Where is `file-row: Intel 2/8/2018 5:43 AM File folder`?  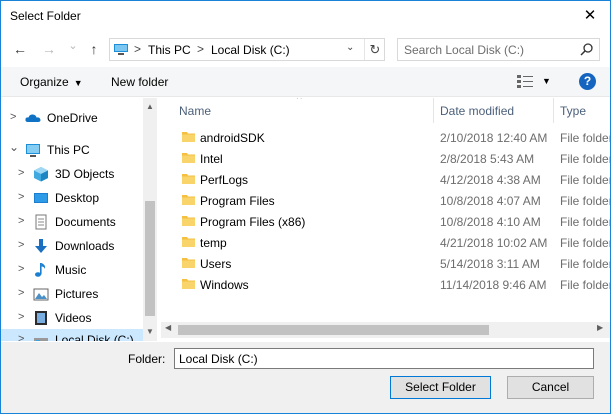 file-row: Intel 2/8/2018 5:43 AM File folder is located at coordinates (389, 158).